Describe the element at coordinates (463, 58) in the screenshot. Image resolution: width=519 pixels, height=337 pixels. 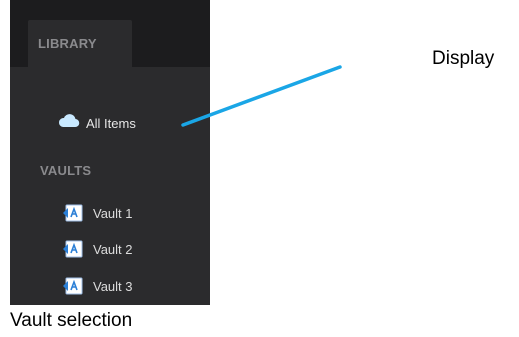
I see `annotation-display-label: Display` at that location.